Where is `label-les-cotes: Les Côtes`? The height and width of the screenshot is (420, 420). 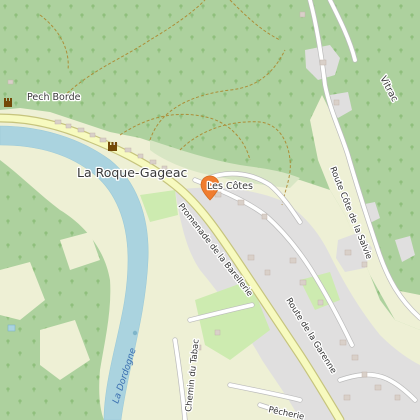
label-les-cotes: Les Côtes is located at coordinates (230, 186).